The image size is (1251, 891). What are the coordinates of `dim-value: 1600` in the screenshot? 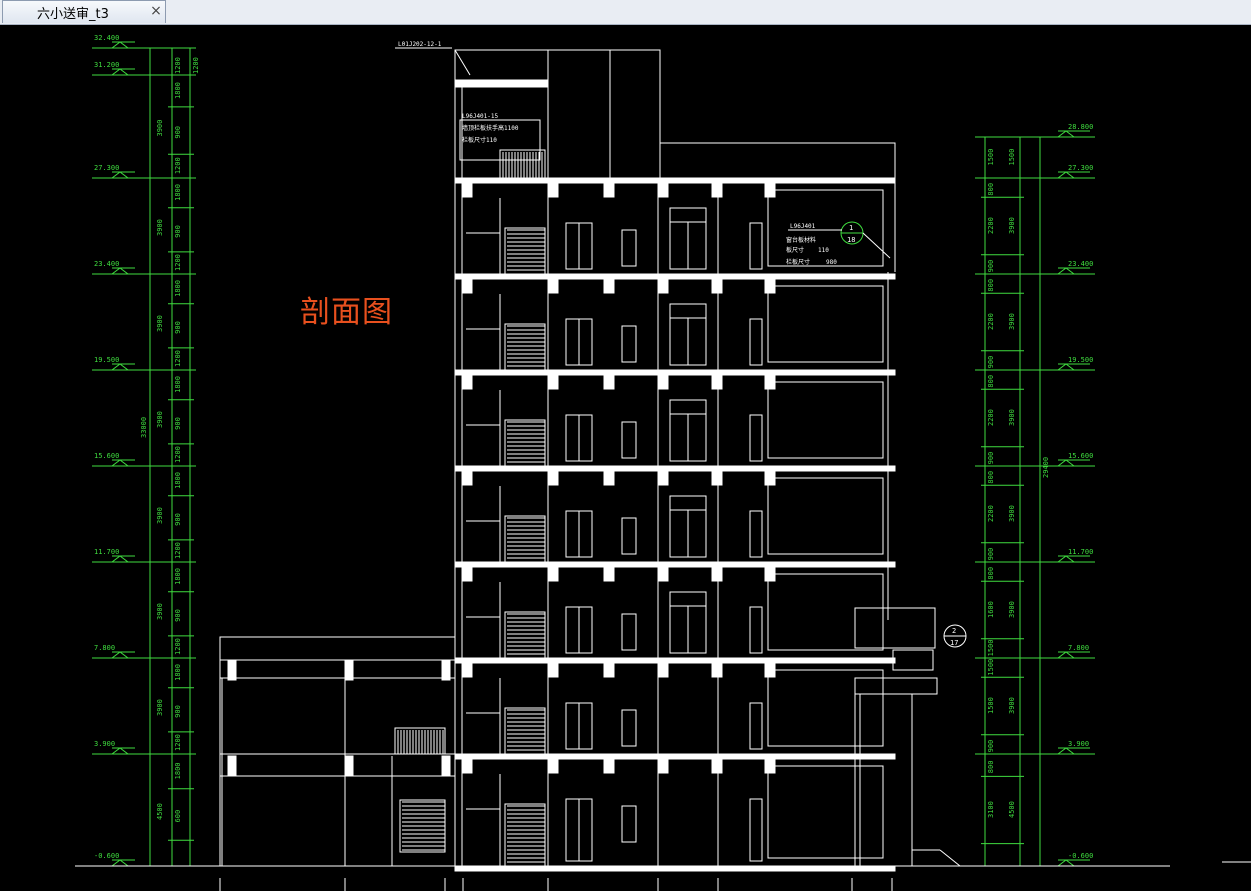 It's located at (991, 609).